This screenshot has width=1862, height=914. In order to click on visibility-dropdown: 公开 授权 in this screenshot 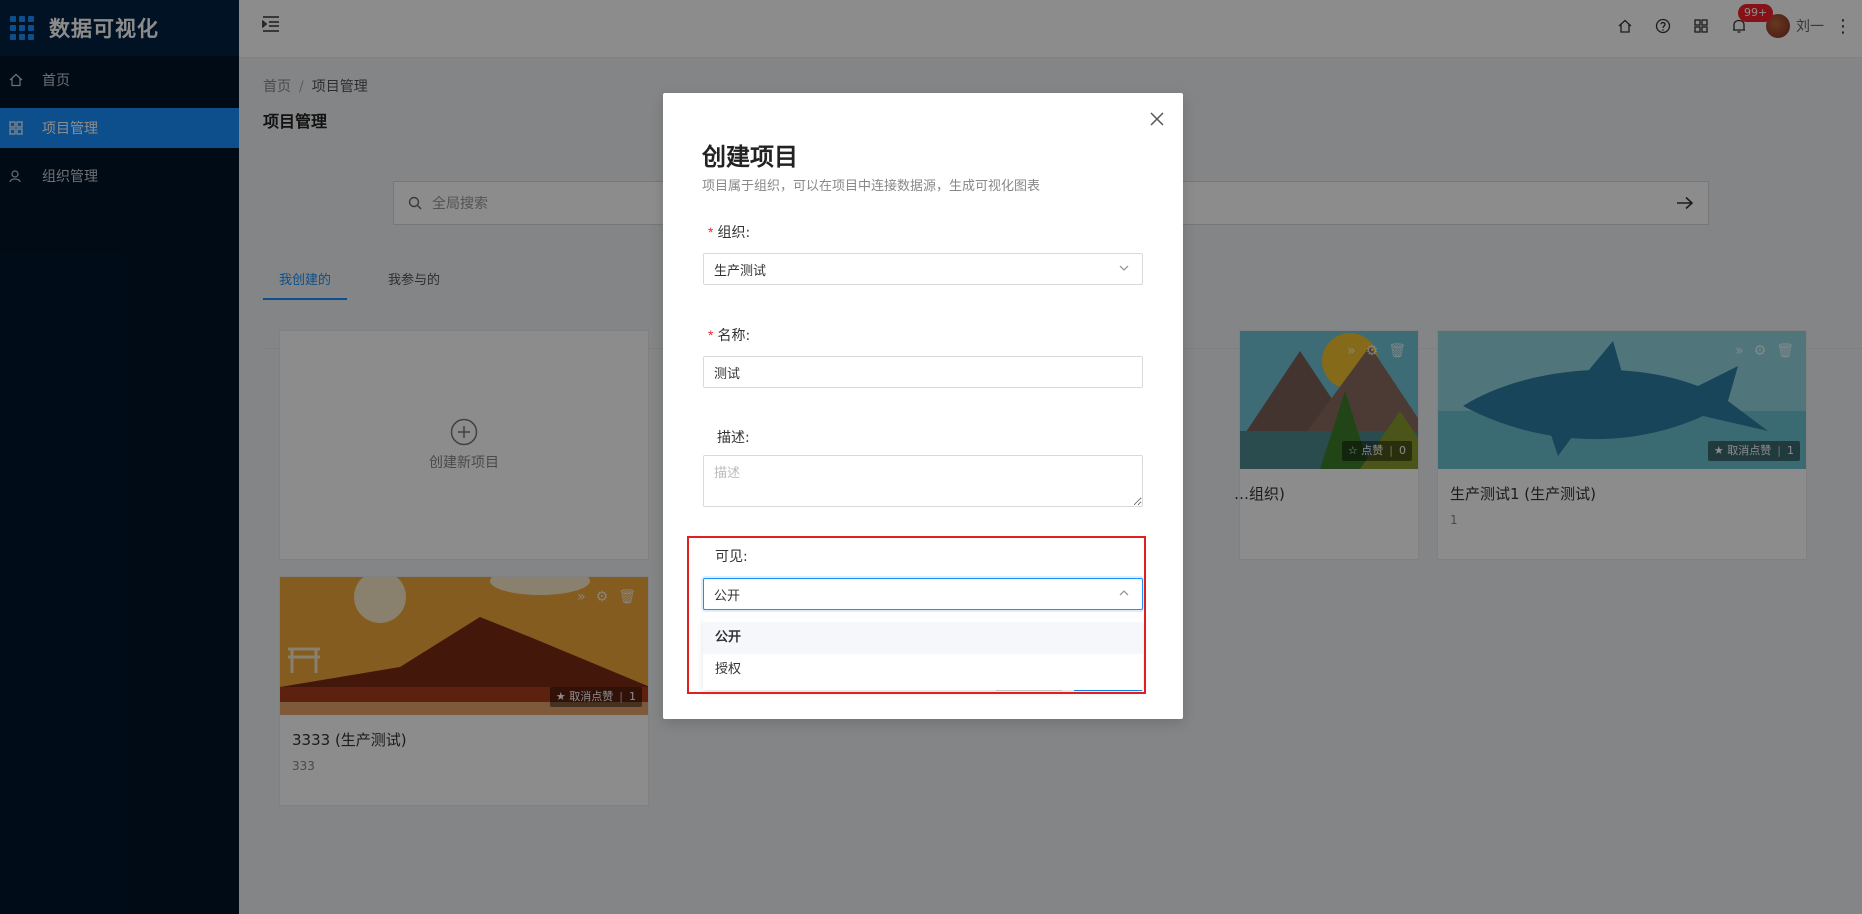, I will do `click(923, 654)`.